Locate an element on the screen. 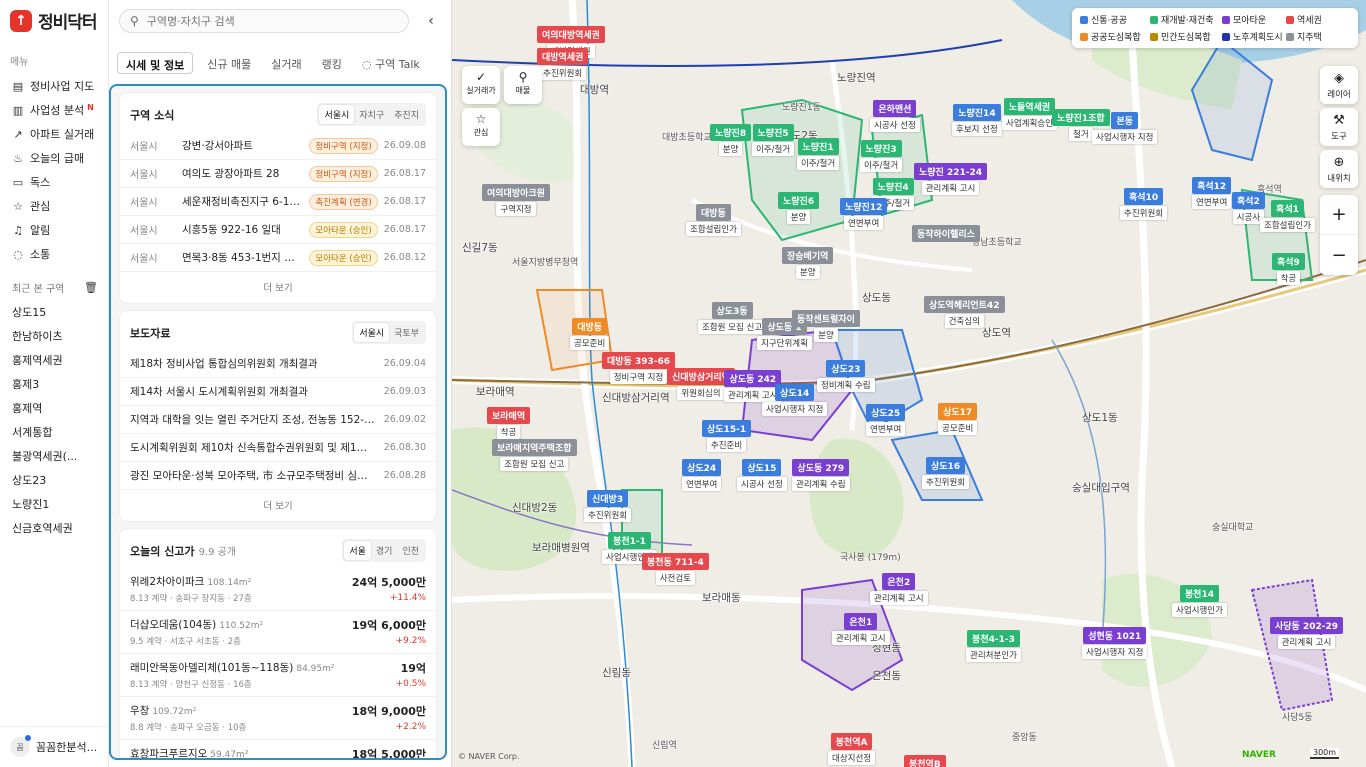  legend-item: 역세권 is located at coordinates (1321, 19).